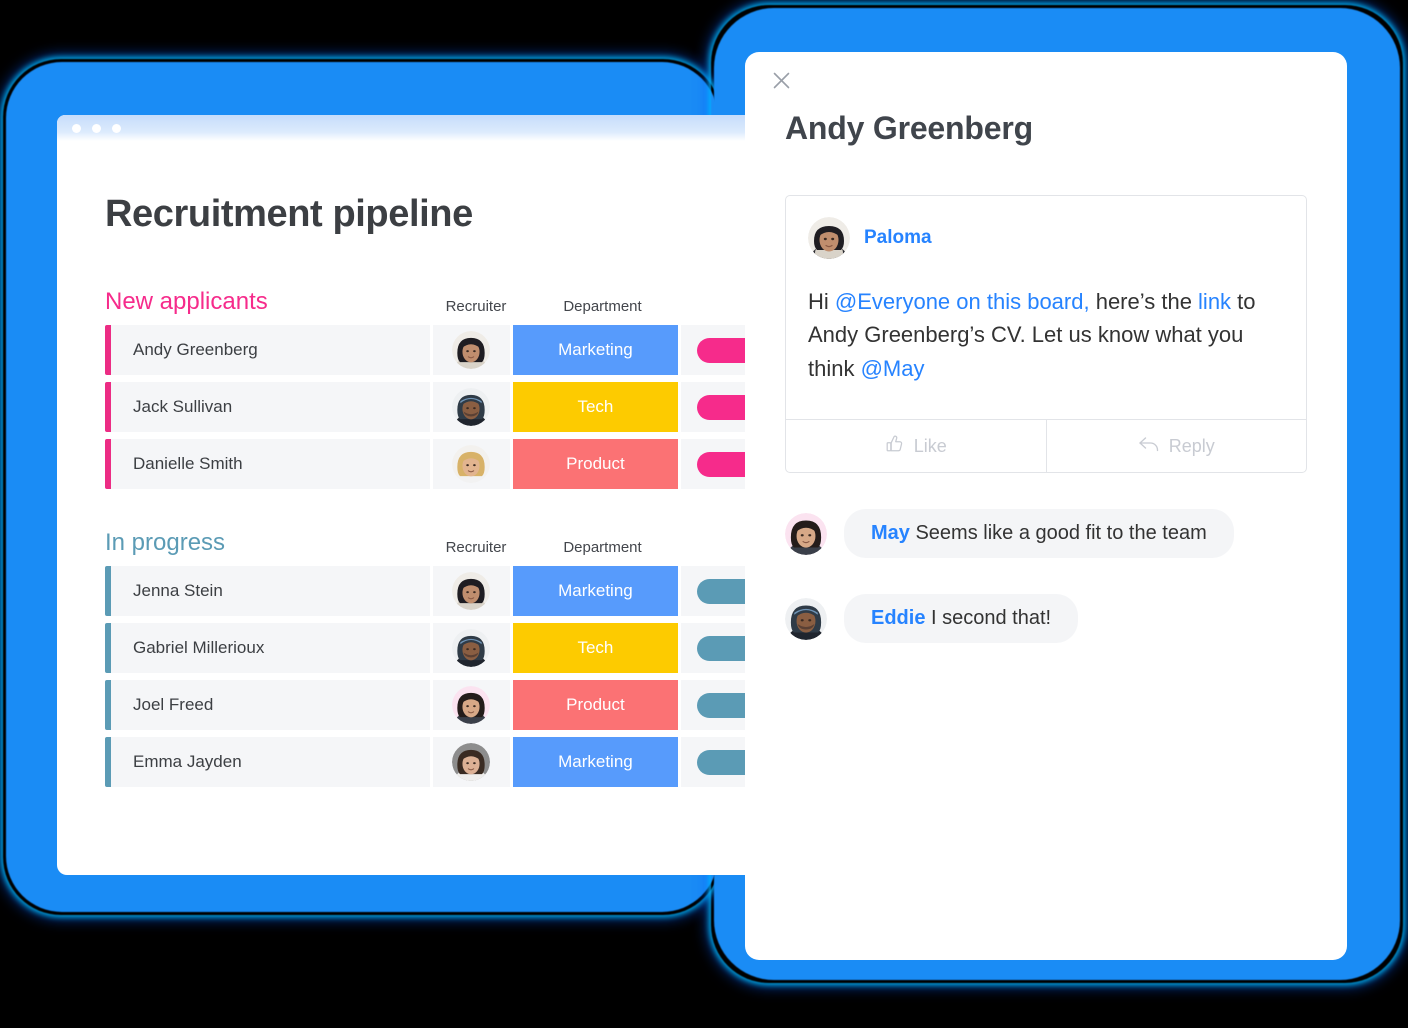 This screenshot has height=1028, width=1408. I want to click on like-label: Like, so click(930, 445).